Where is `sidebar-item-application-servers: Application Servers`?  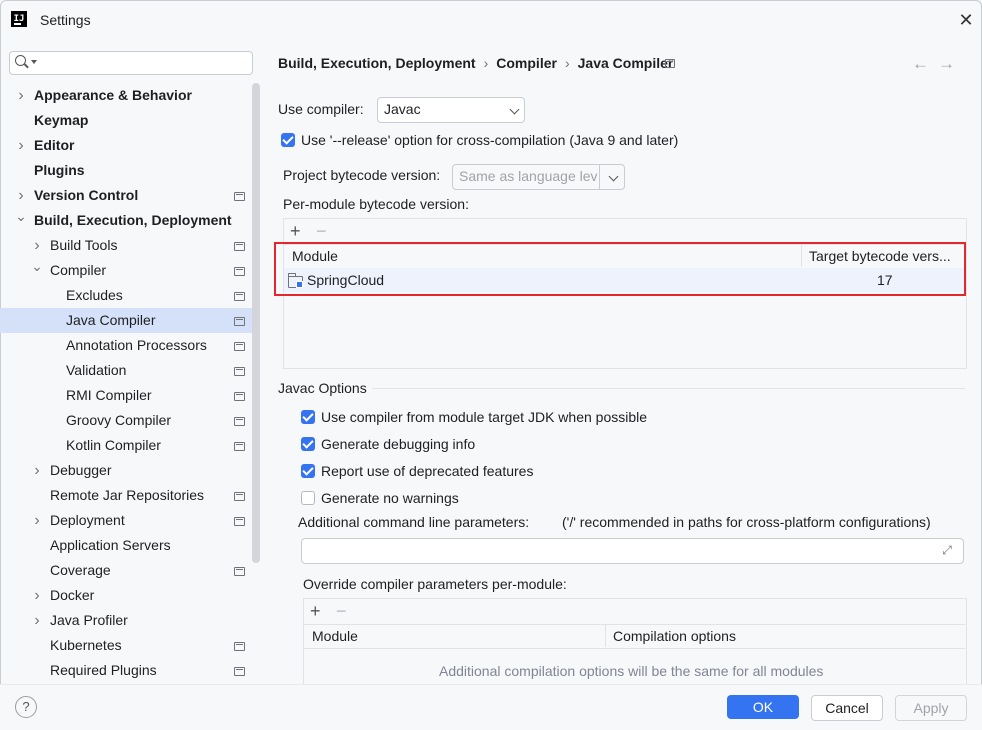 sidebar-item-application-servers: Application Servers is located at coordinates (130, 545).